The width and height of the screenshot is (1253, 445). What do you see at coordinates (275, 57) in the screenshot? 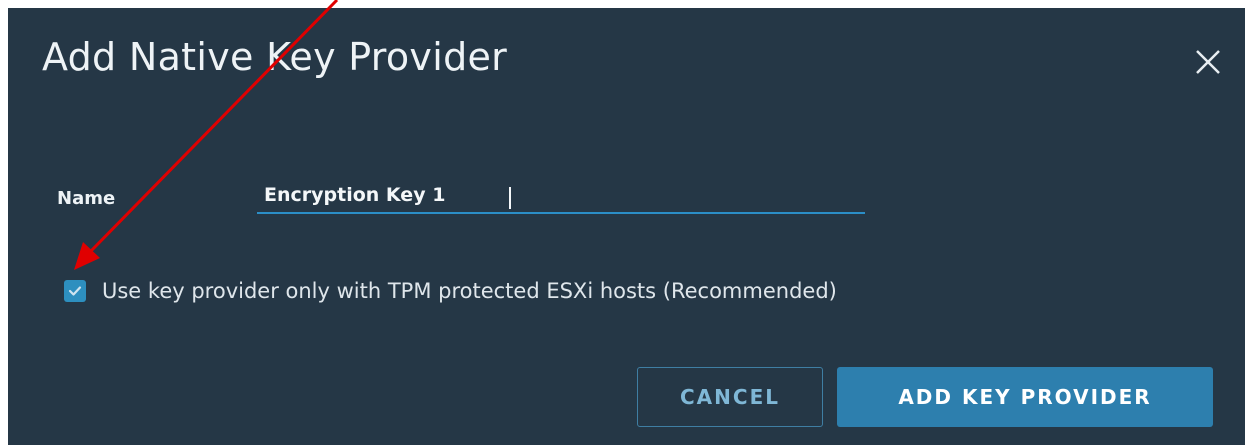
I see `dialog-title: Add Native Key Provider` at bounding box center [275, 57].